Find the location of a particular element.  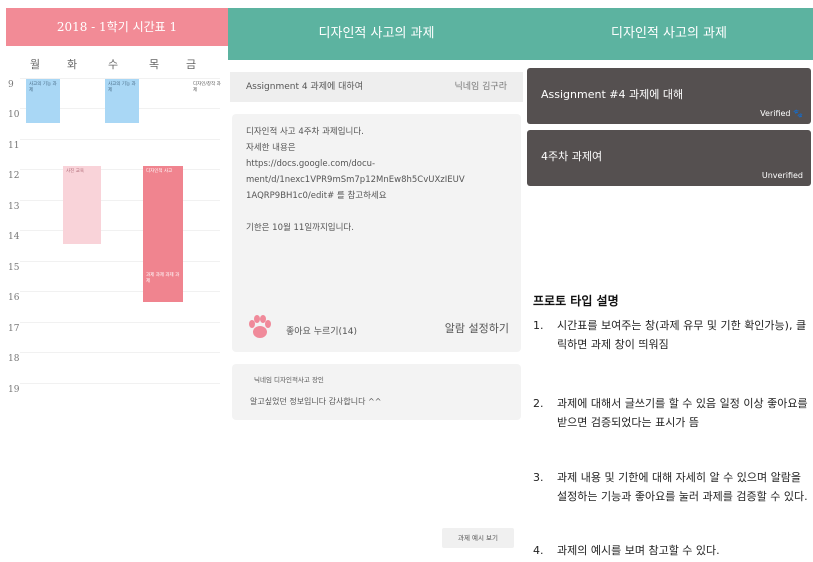

author-nickname: 닉네임 김구라 is located at coordinates (480, 87).